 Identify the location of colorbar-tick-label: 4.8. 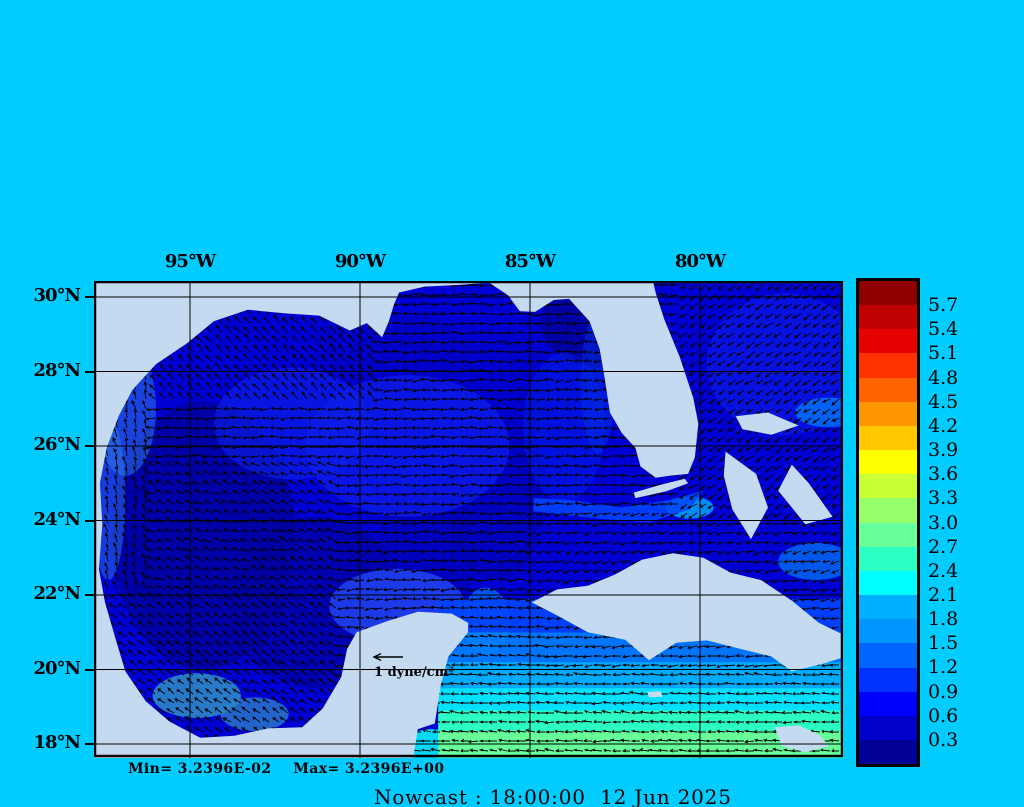
(943, 377).